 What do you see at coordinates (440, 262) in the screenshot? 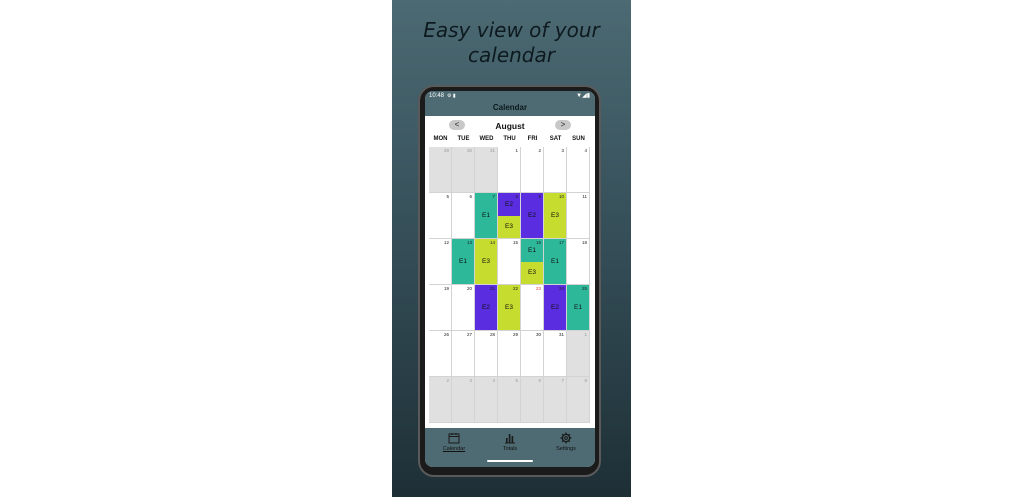
I see `day-cell: 12` at bounding box center [440, 262].